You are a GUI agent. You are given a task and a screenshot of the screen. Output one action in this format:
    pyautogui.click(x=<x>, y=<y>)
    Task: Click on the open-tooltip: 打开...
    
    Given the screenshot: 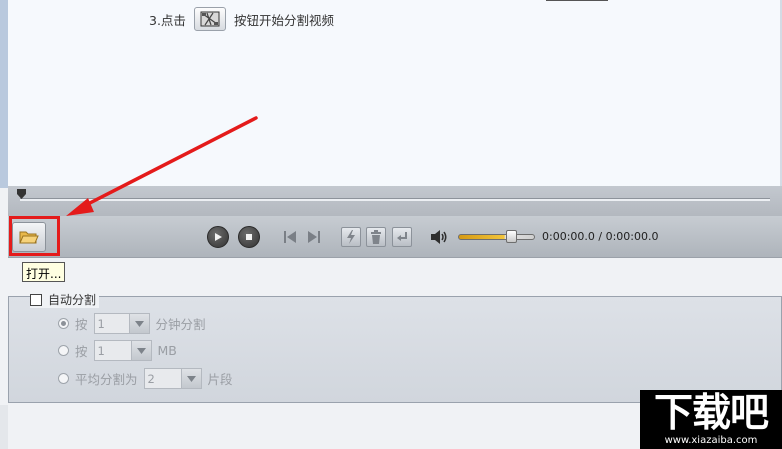 What is the action you would take?
    pyautogui.click(x=44, y=272)
    